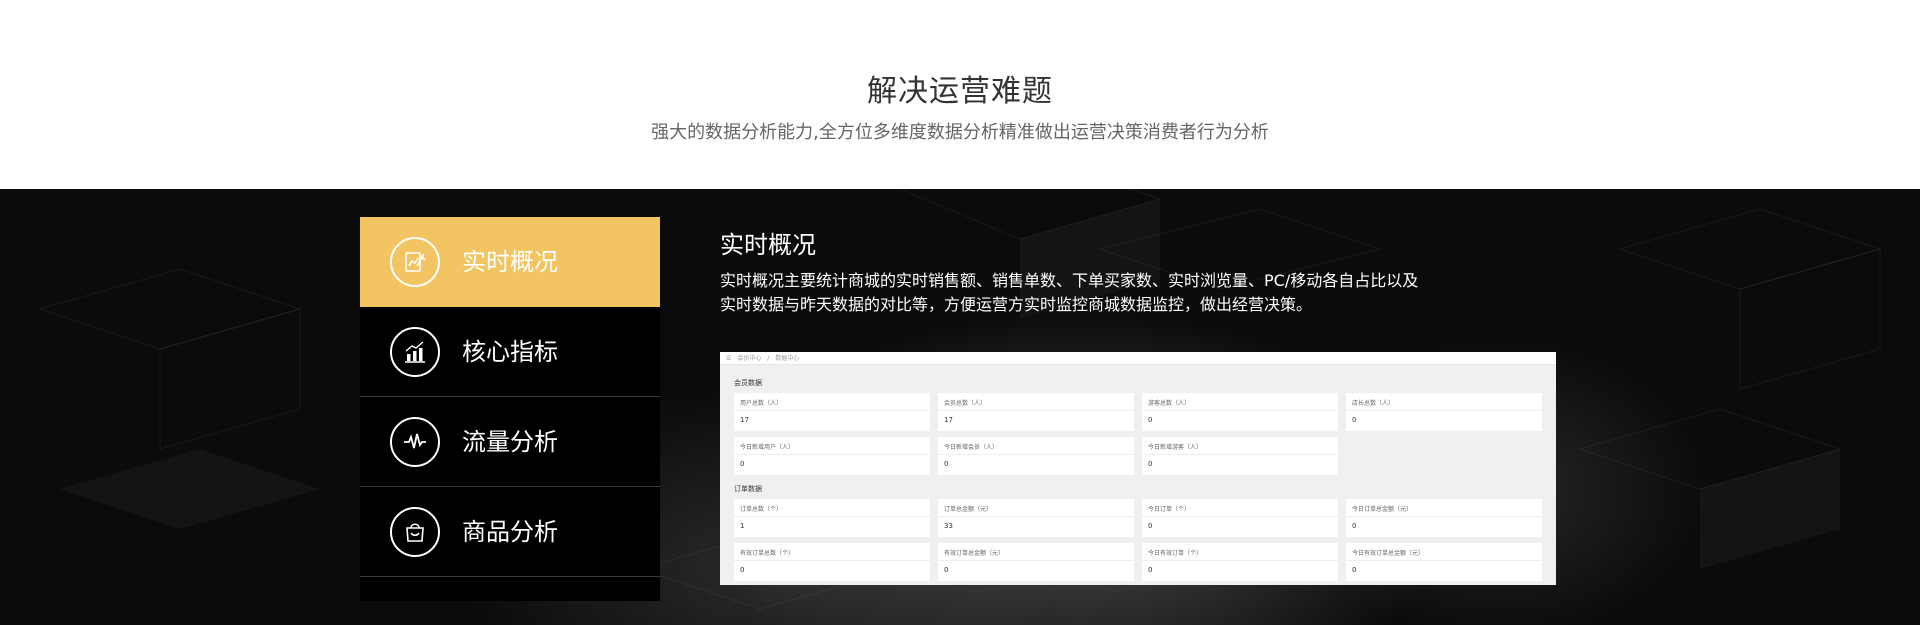 The image size is (1920, 625). I want to click on stat-label: 有效订单总数（个）, so click(767, 553).